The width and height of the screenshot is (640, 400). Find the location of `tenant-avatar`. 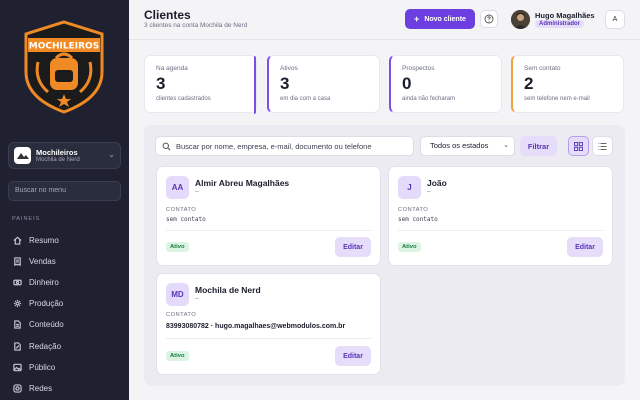

tenant-avatar is located at coordinates (22, 155).